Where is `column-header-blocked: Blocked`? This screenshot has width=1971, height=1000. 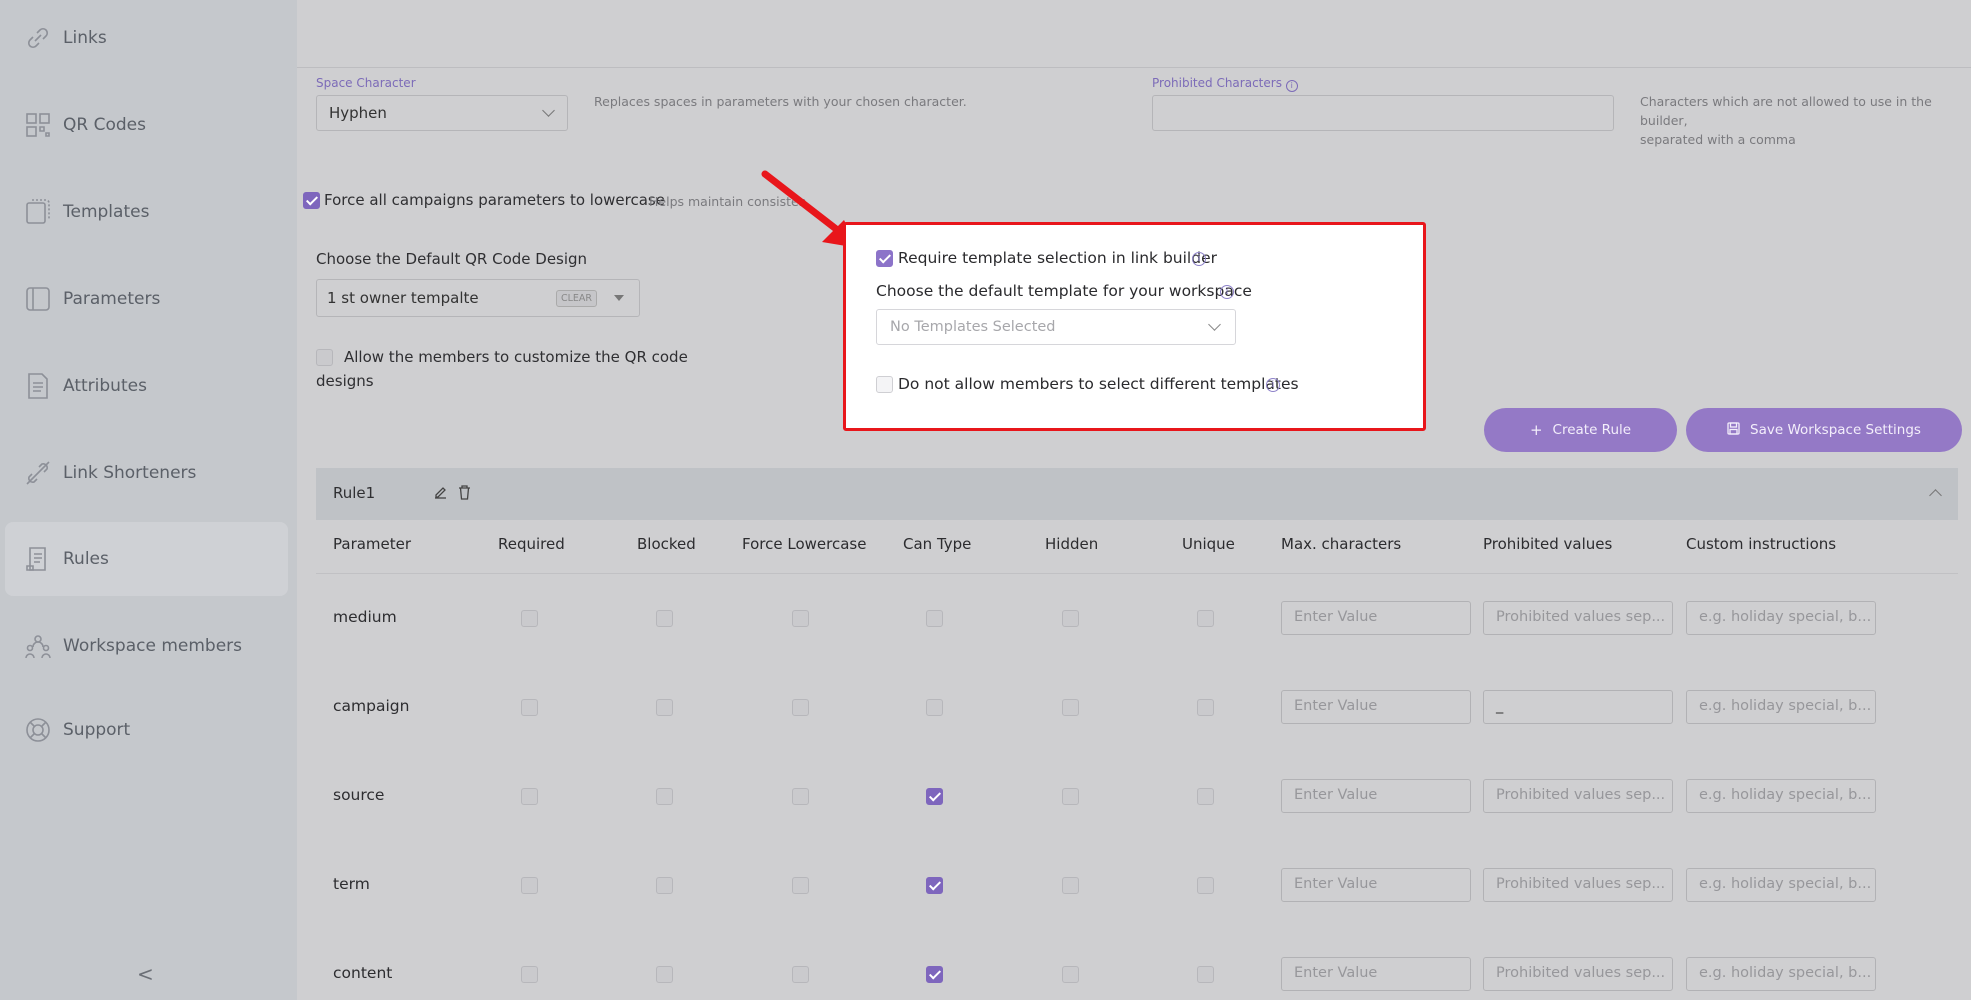
column-header-blocked: Blocked is located at coordinates (666, 544).